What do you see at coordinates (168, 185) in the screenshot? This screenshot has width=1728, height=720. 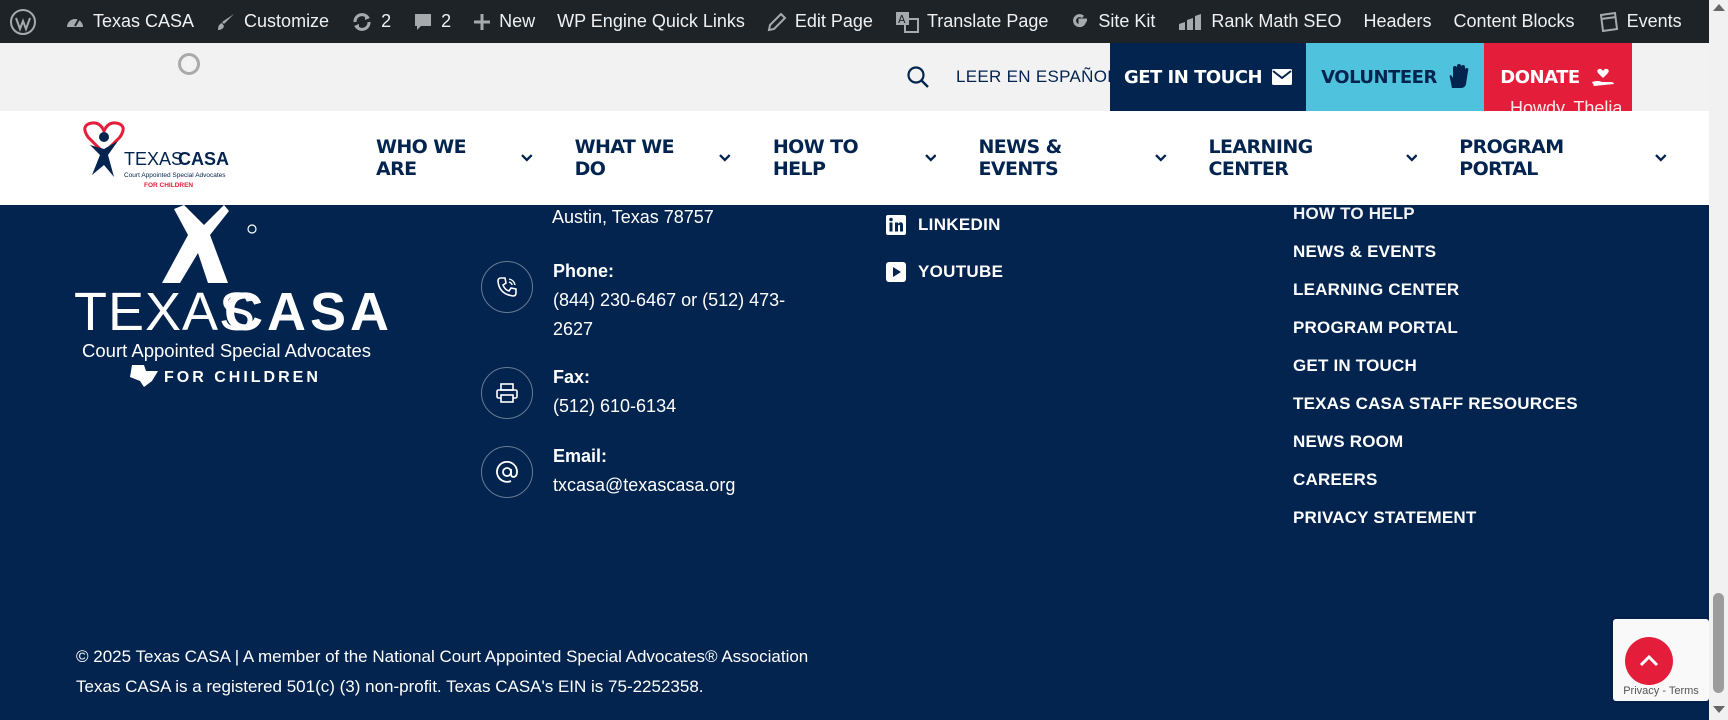 I see `logo-sub: FOR CHILDREN` at bounding box center [168, 185].